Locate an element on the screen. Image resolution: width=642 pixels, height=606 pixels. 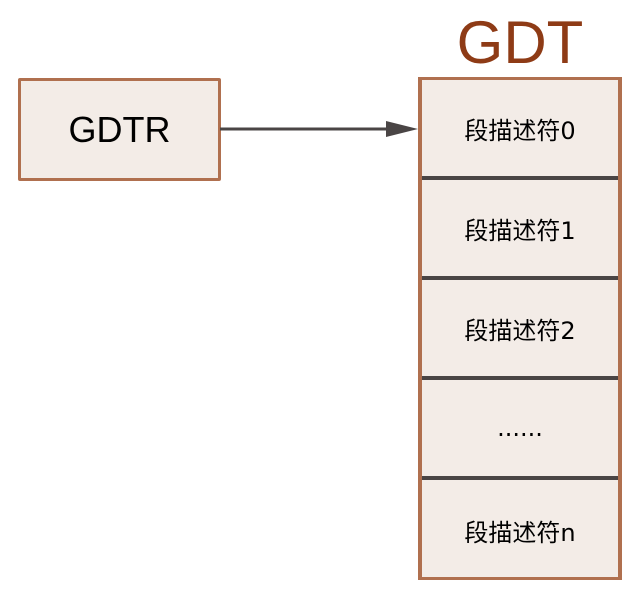
row-label: 段描述符n is located at coordinates (520, 532).